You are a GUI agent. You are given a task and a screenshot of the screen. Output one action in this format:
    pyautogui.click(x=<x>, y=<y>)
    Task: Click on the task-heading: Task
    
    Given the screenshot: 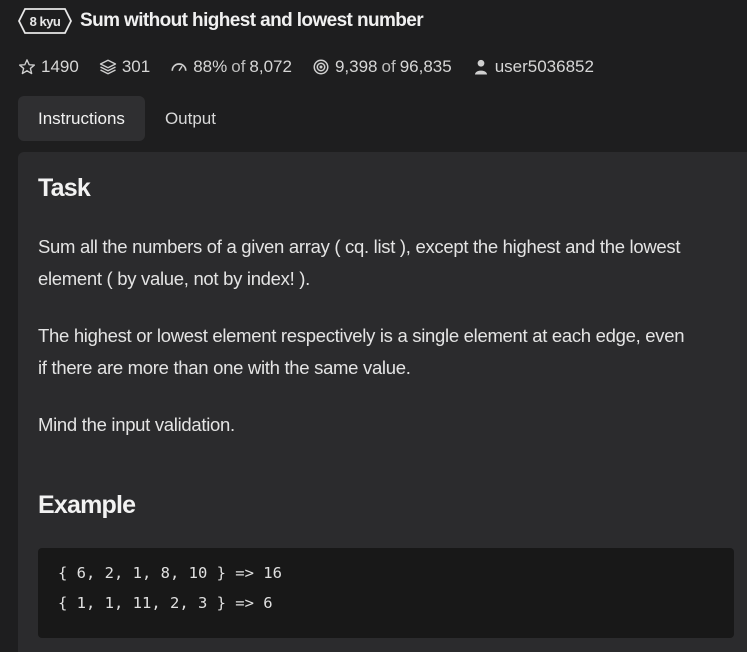 What is the action you would take?
    pyautogui.click(x=64, y=188)
    